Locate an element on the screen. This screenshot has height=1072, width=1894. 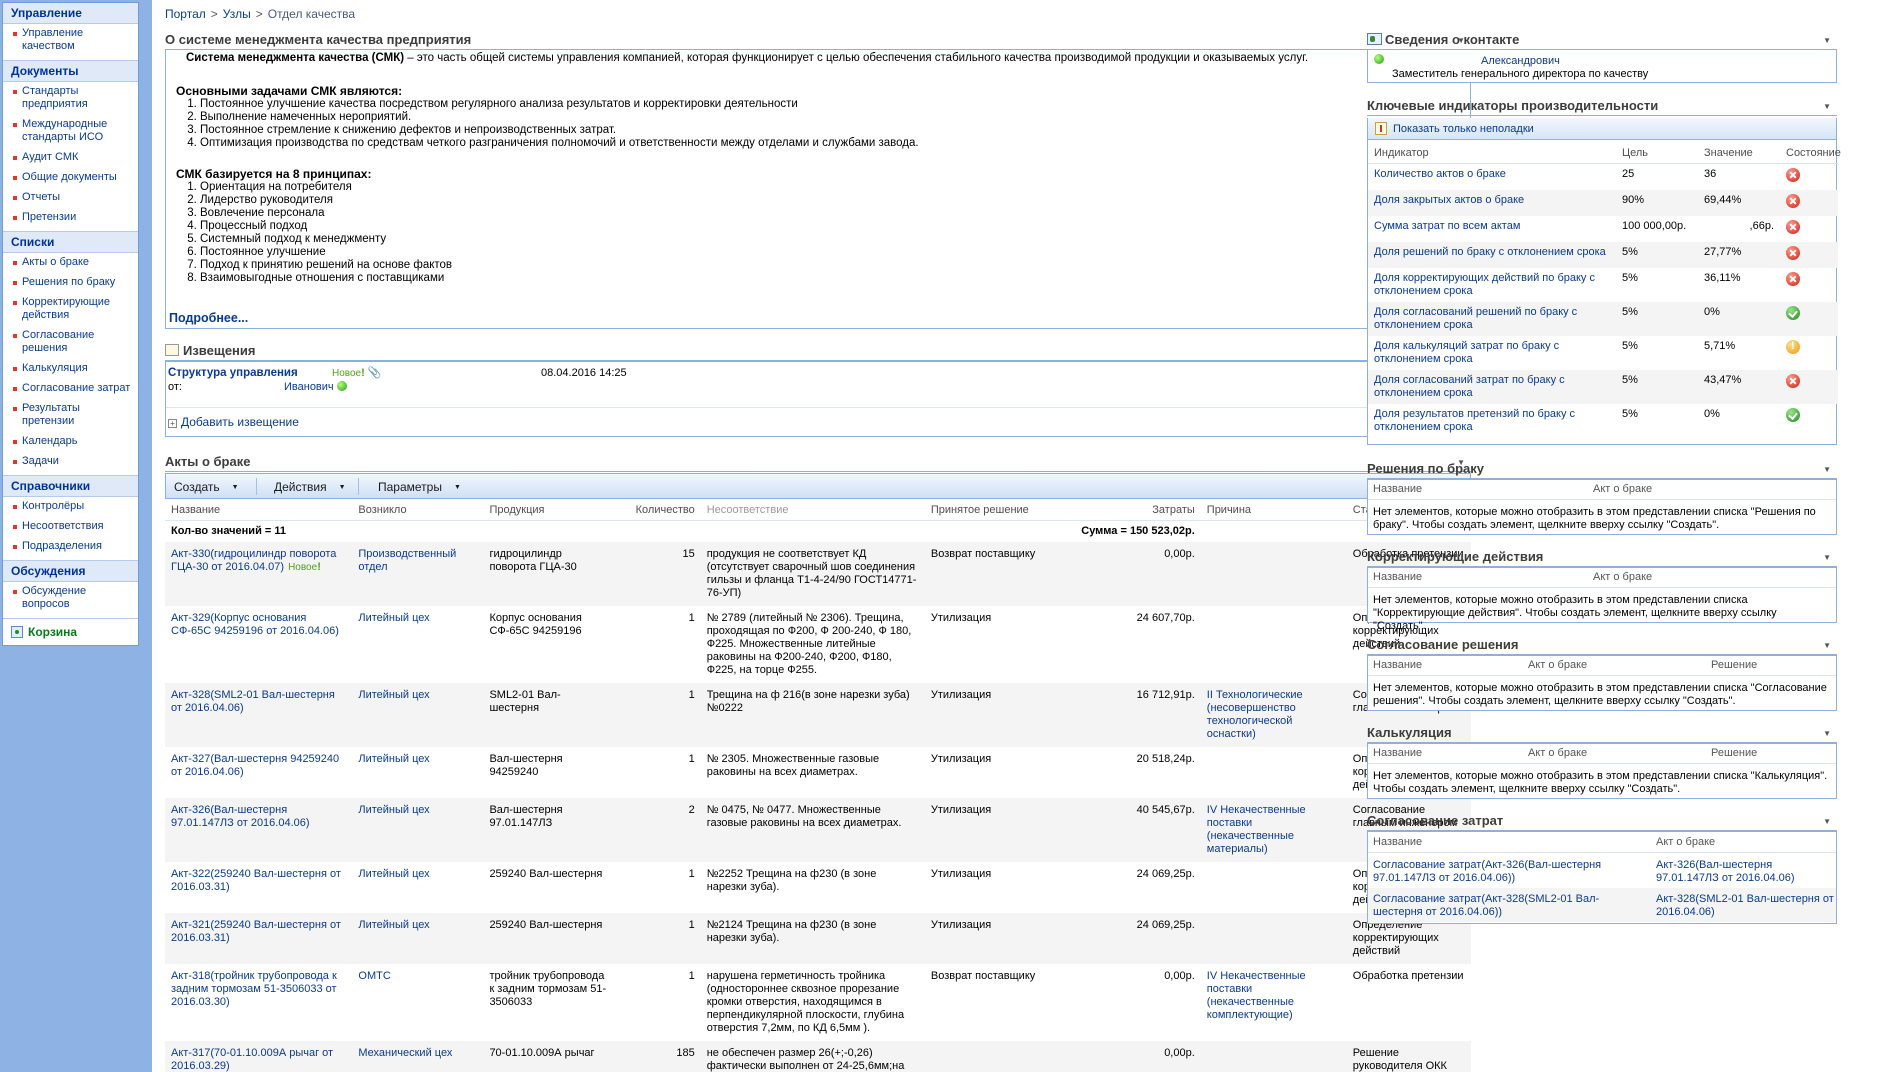
contact-name: Александрович is located at coordinates (1520, 61).